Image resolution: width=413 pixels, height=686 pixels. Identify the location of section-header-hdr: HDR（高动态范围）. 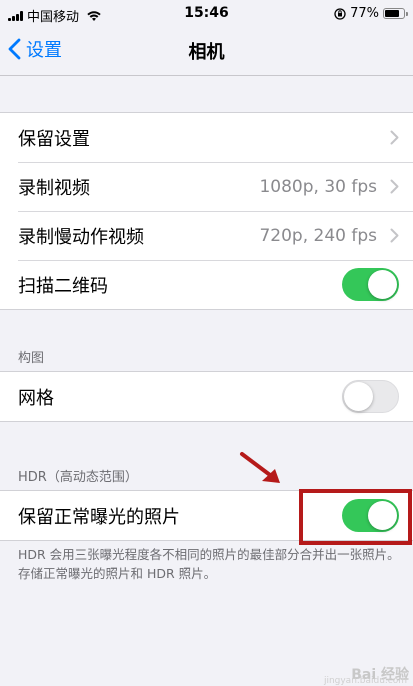
(78, 477).